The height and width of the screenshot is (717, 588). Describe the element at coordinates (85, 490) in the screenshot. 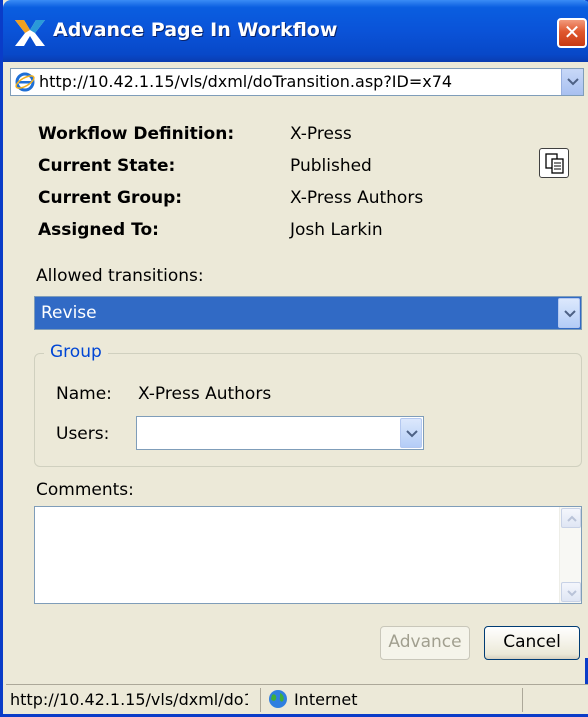

I see `comments-label: Comments:` at that location.